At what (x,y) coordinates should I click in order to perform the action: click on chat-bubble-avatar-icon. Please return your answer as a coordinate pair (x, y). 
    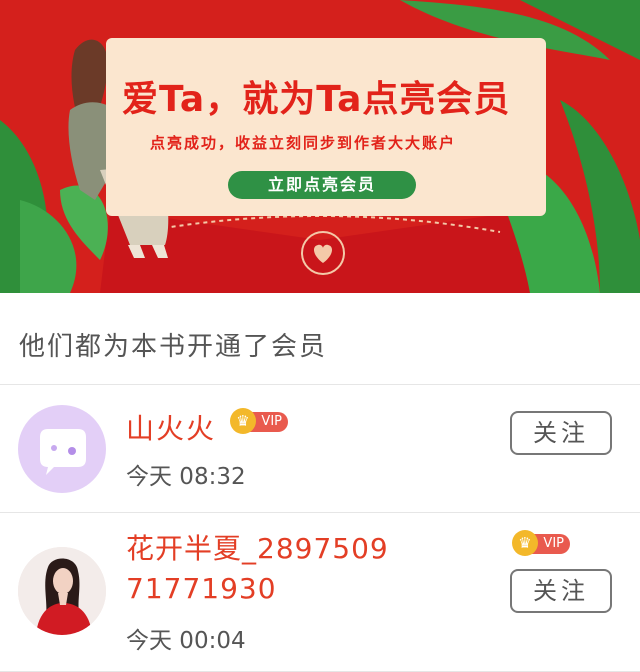
    Looking at the image, I should click on (63, 452).